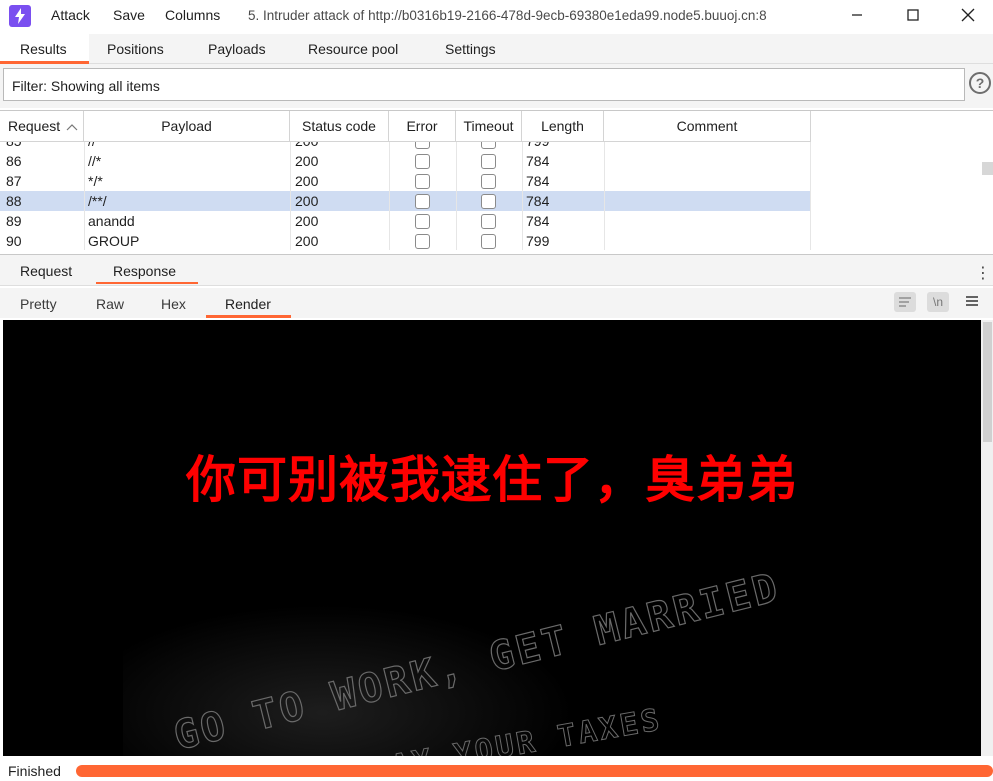 Image resolution: width=993 pixels, height=781 pixels. What do you see at coordinates (110, 304) in the screenshot?
I see `tab-raw: Raw` at bounding box center [110, 304].